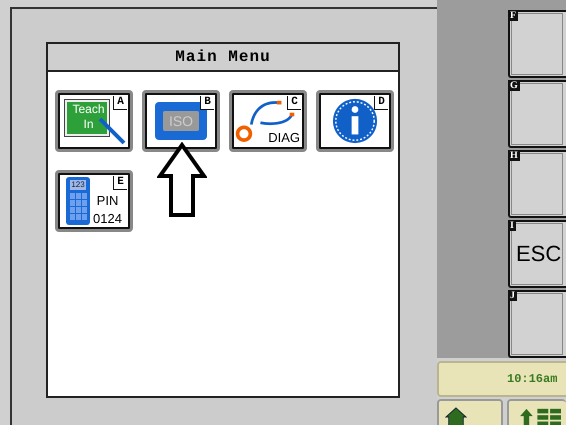 This screenshot has width=566, height=425. What do you see at coordinates (268, 121) in the screenshot?
I see `menu-tile: C DIAG` at bounding box center [268, 121].